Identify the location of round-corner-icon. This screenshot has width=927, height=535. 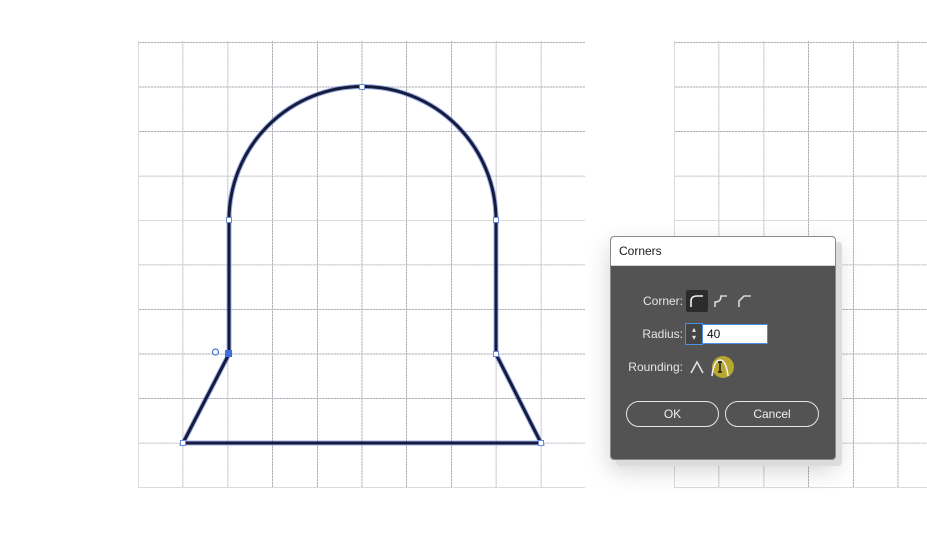
(697, 301).